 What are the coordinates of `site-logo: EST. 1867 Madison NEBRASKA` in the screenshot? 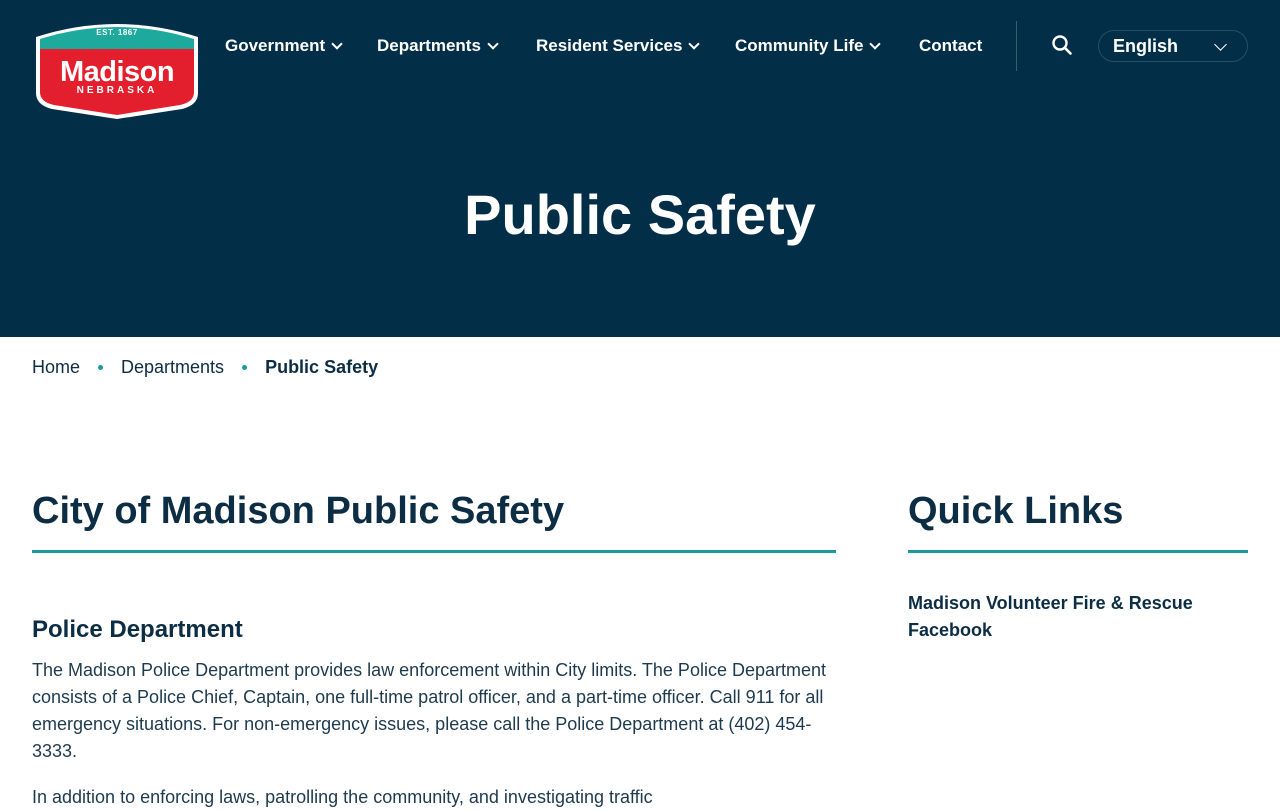 It's located at (117, 67).